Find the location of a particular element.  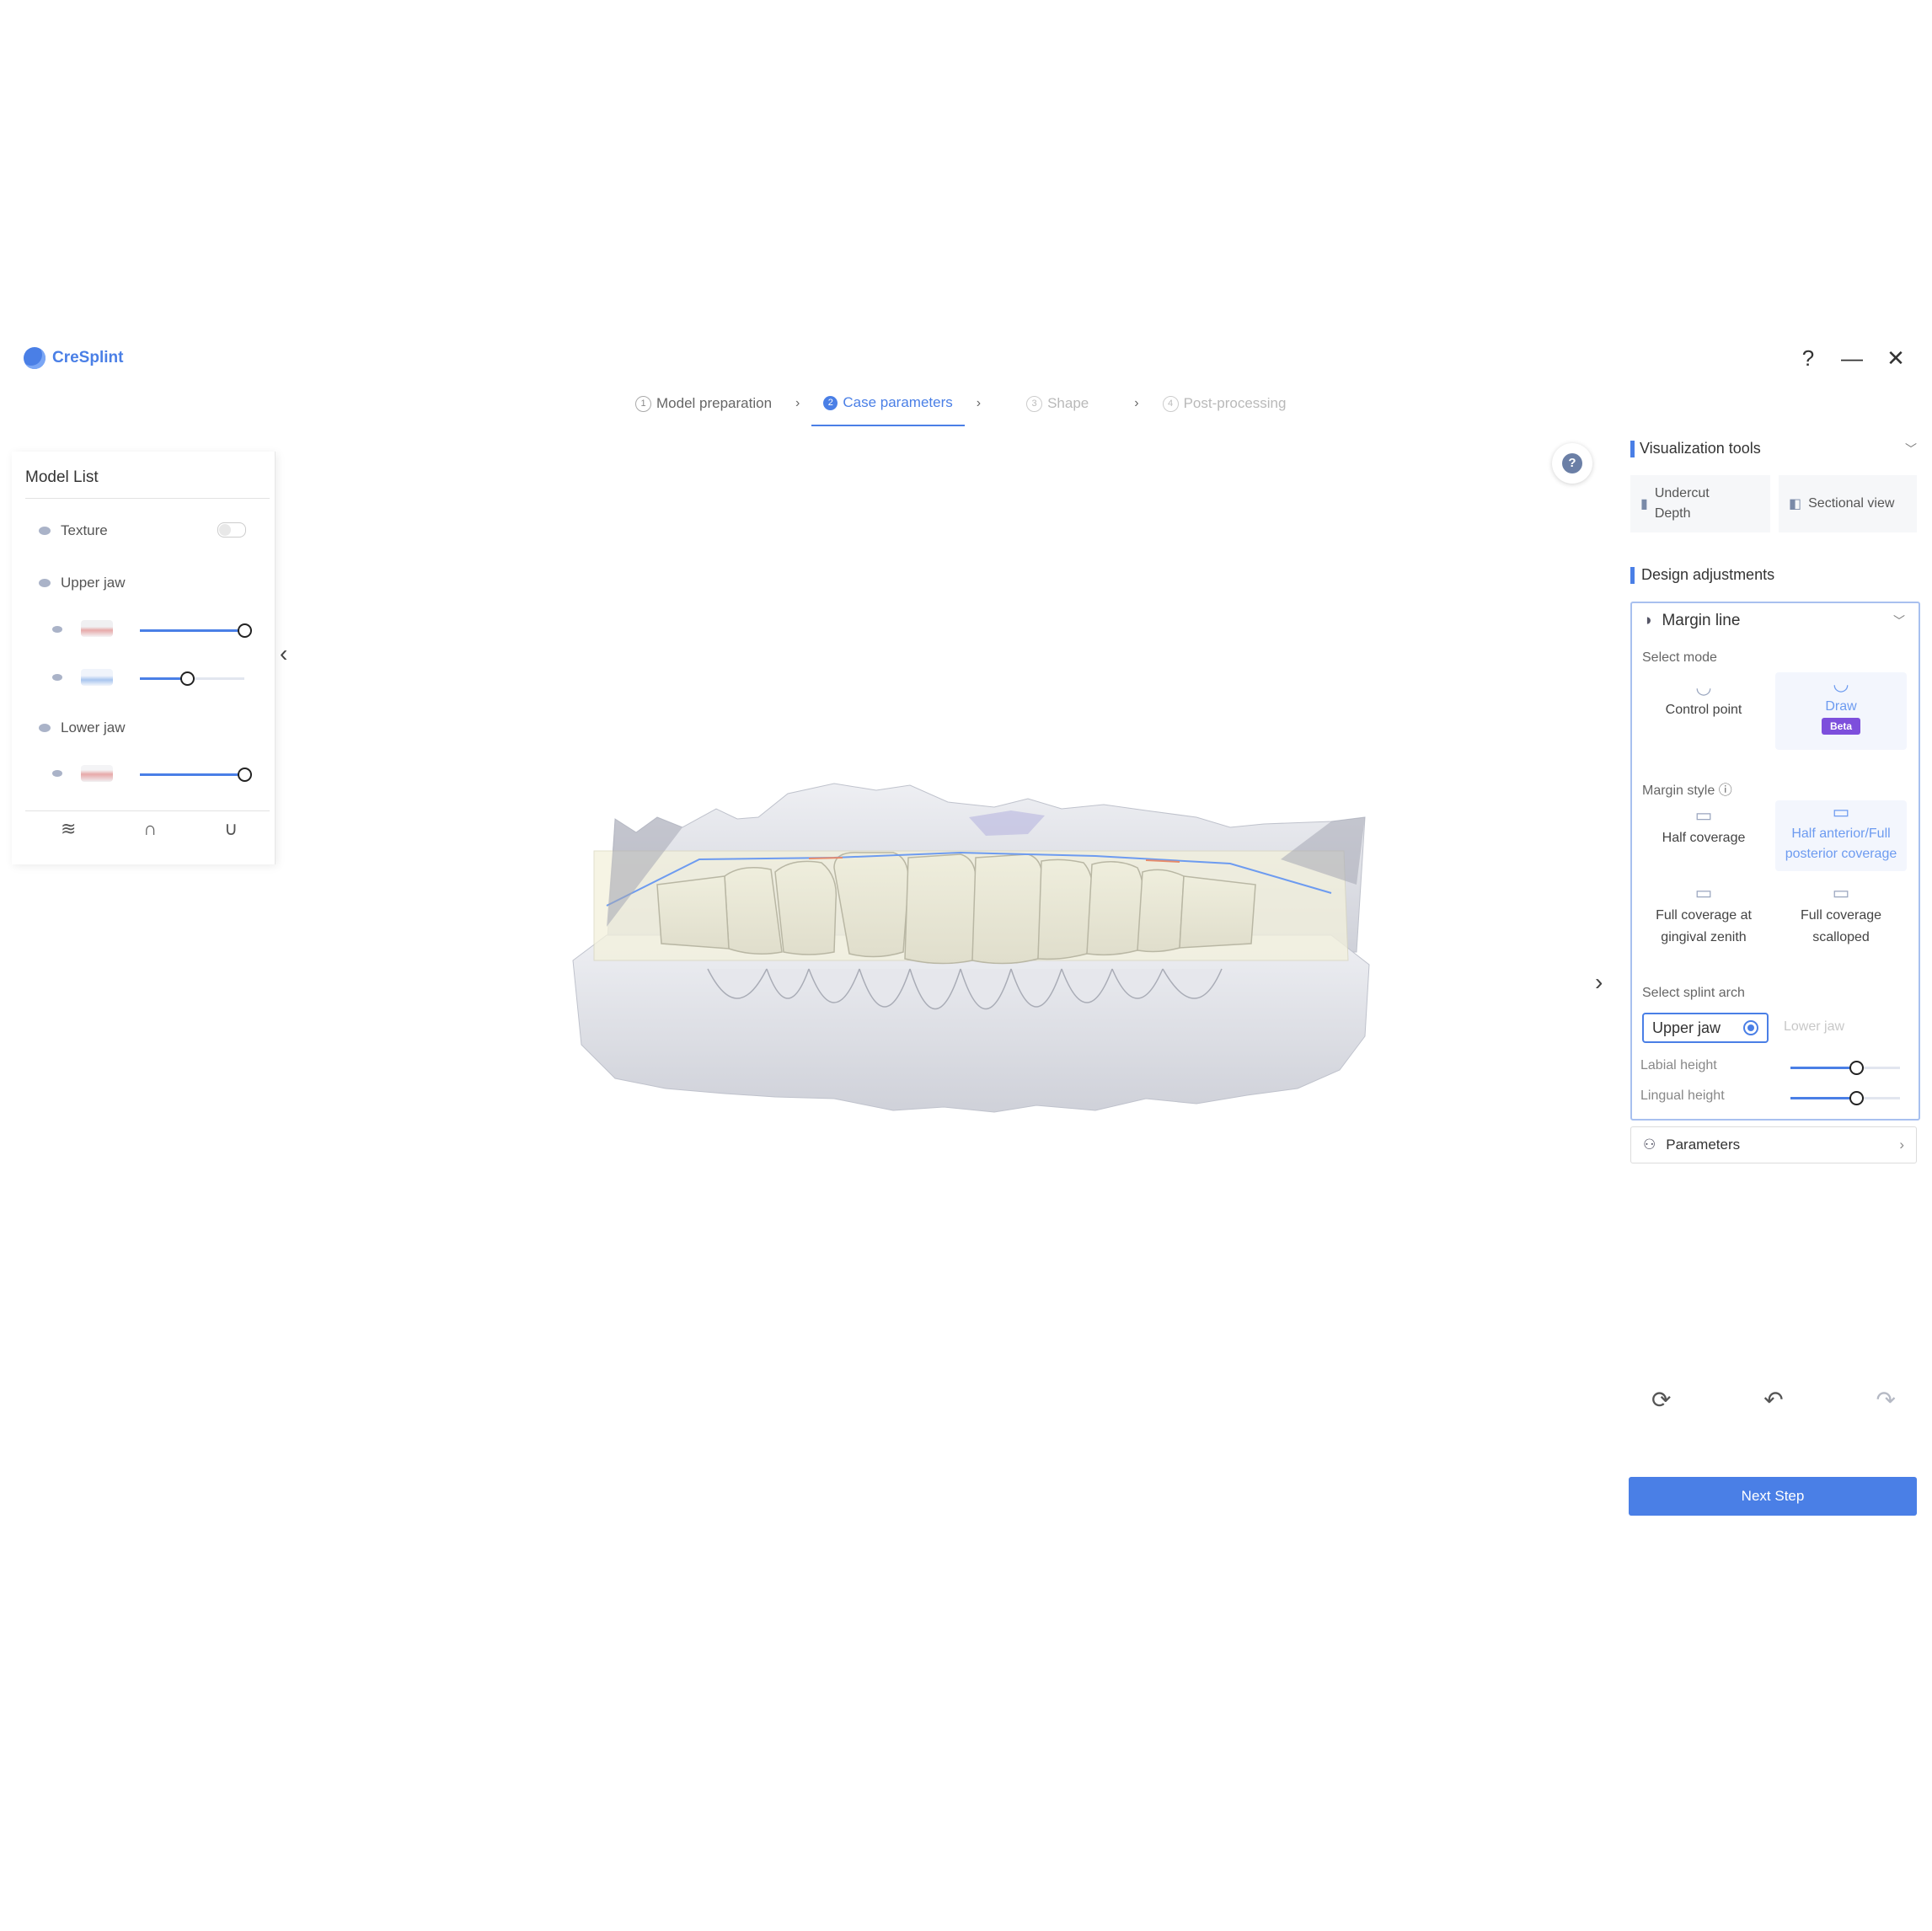

upper-jaw-label: Upper jaw is located at coordinates (93, 583).